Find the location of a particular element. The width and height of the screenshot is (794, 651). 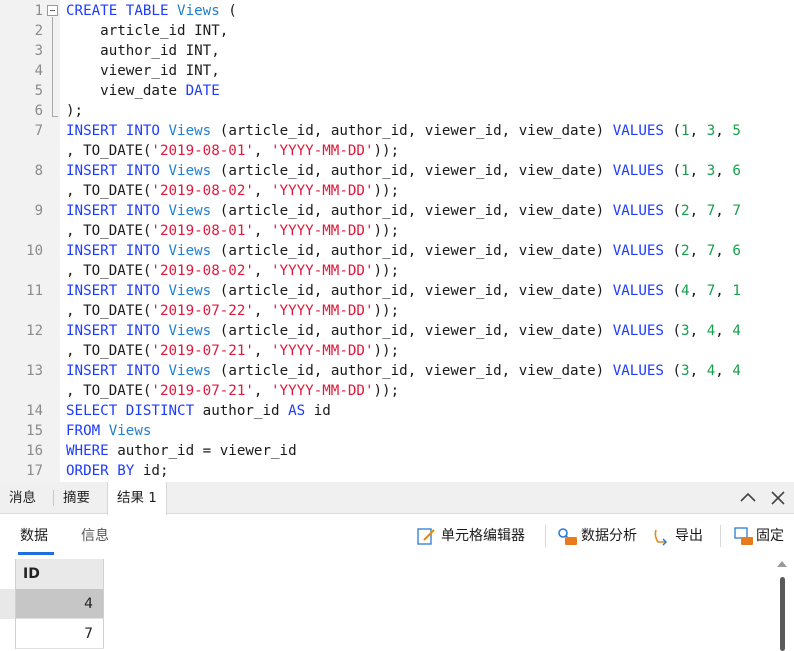

grid-cell: 4 is located at coordinates (60, 604).